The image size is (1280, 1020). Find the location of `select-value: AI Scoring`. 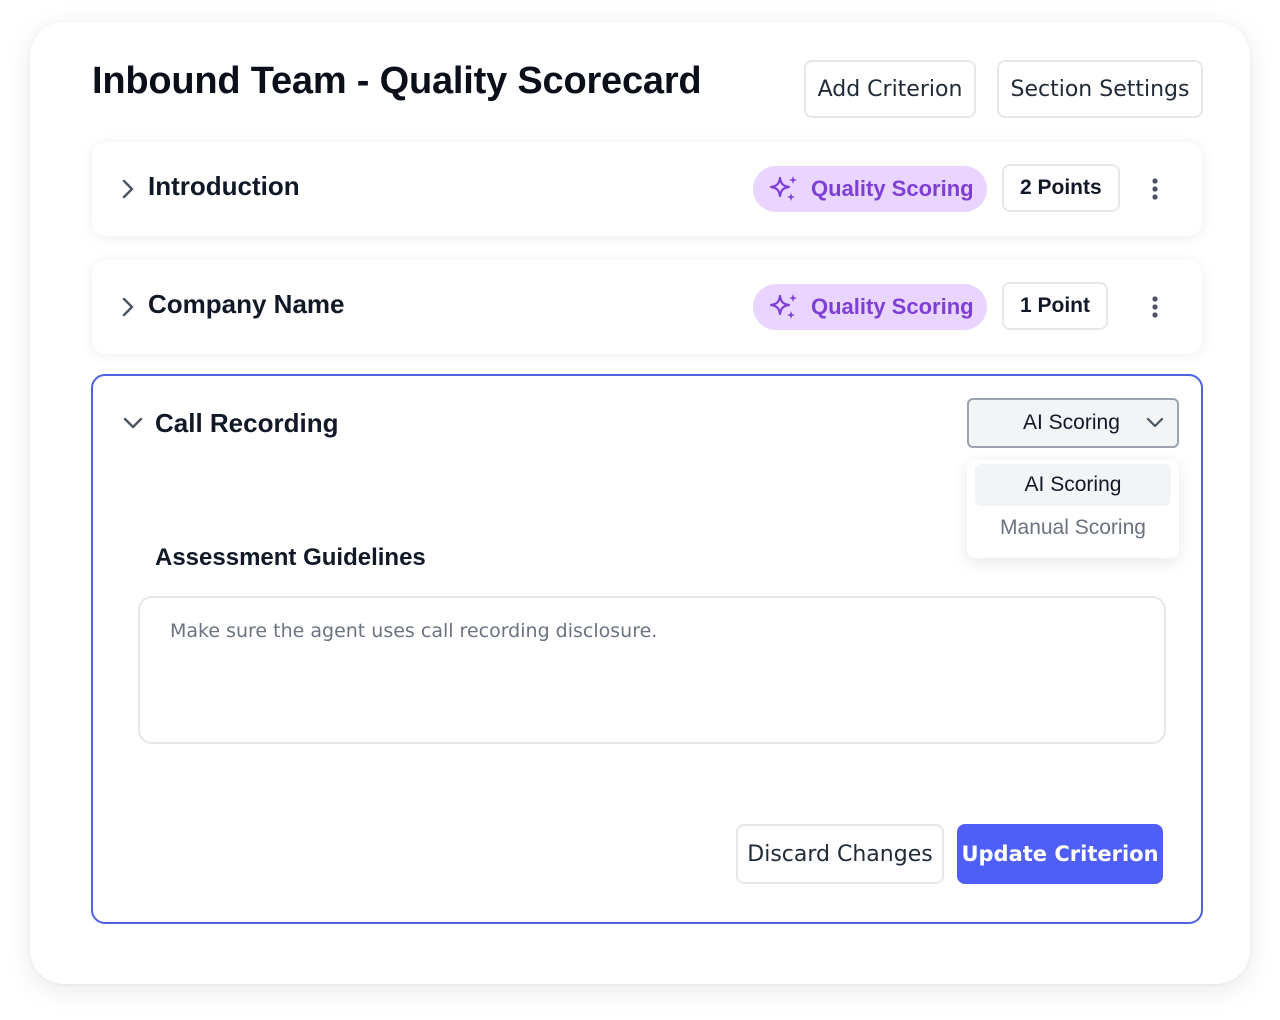

select-value: AI Scoring is located at coordinates (1071, 422).